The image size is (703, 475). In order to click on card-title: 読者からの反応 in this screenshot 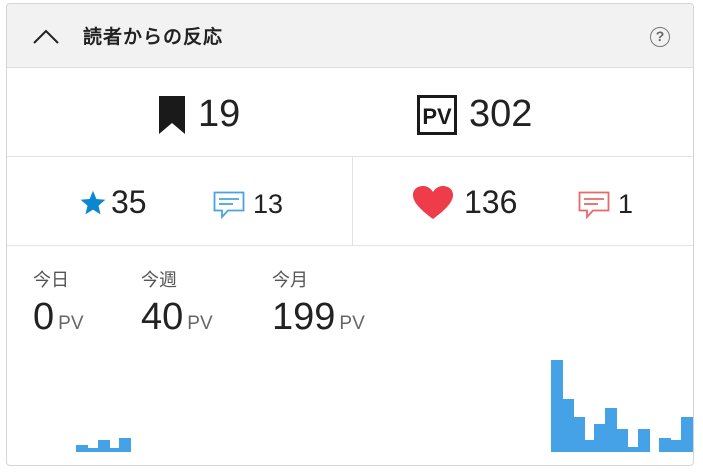, I will do `click(153, 37)`.